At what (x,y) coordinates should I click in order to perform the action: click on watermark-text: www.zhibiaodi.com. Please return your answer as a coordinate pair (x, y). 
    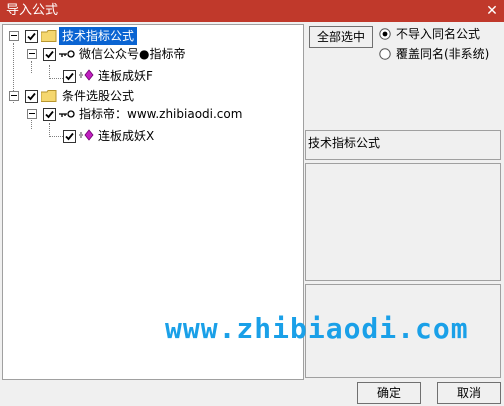
    Looking at the image, I should click on (317, 328).